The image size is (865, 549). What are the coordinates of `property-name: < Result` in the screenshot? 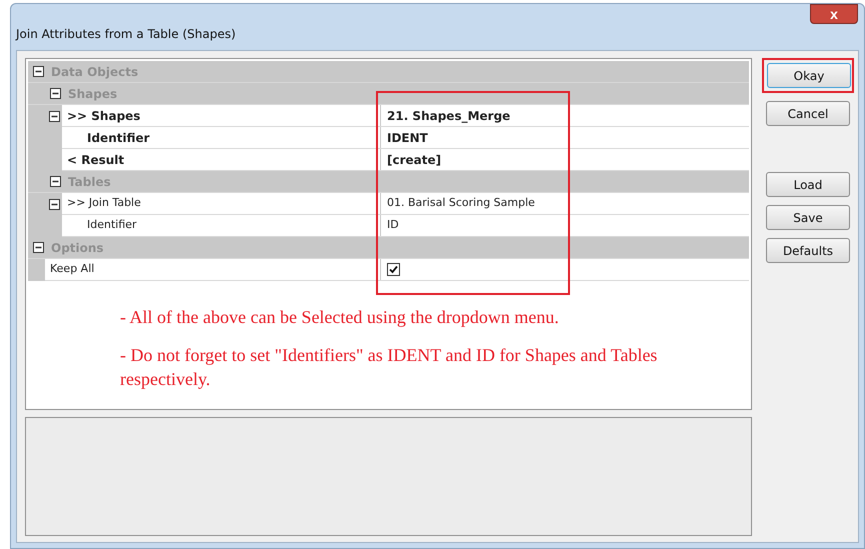 It's located at (95, 160).